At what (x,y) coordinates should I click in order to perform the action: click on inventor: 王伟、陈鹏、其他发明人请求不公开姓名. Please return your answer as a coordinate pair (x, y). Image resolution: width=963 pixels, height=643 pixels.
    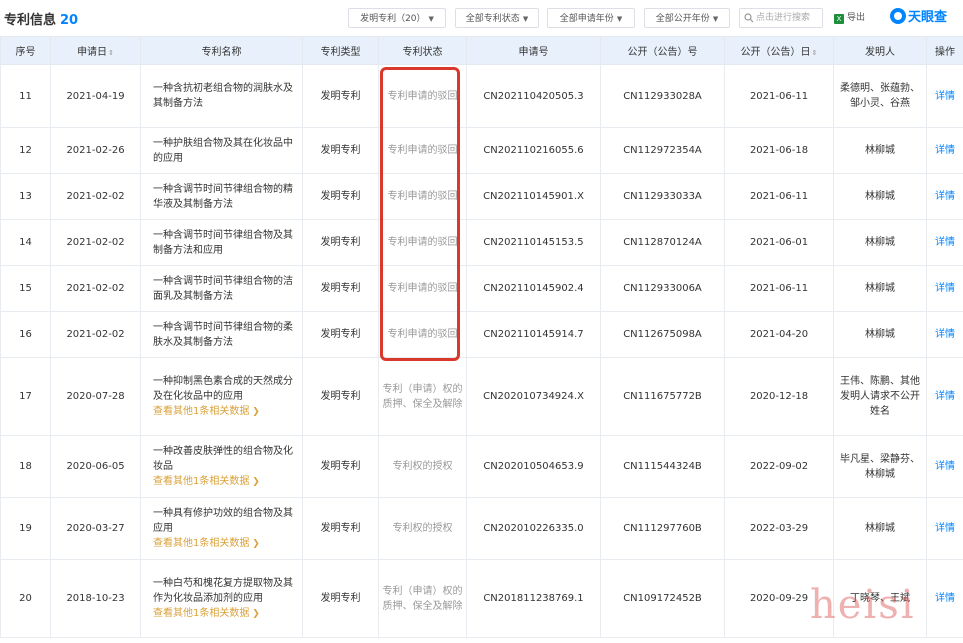
    Looking at the image, I should click on (880, 396).